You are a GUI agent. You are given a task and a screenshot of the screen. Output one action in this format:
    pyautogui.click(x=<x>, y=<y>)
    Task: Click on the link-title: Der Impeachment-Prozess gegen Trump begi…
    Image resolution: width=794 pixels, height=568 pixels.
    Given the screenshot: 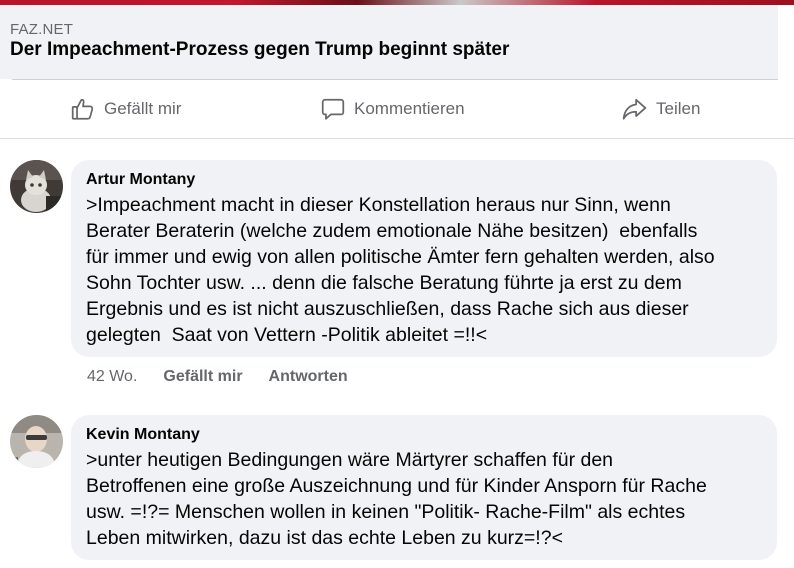 What is the action you would take?
    pyautogui.click(x=259, y=50)
    